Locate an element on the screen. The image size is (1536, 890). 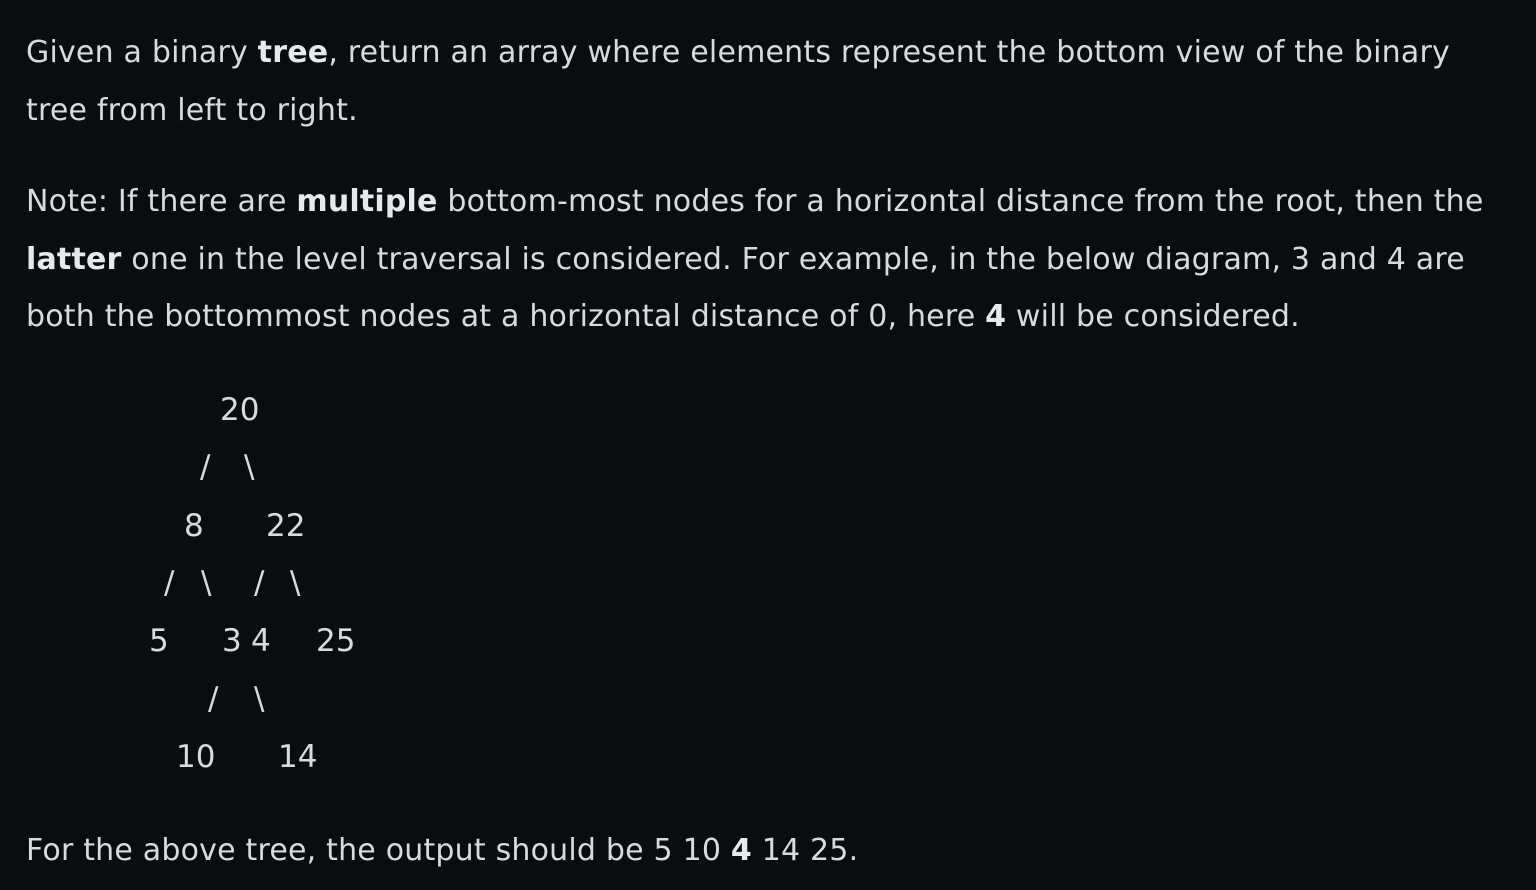
tree-node-25: 25 is located at coordinates (336, 641).